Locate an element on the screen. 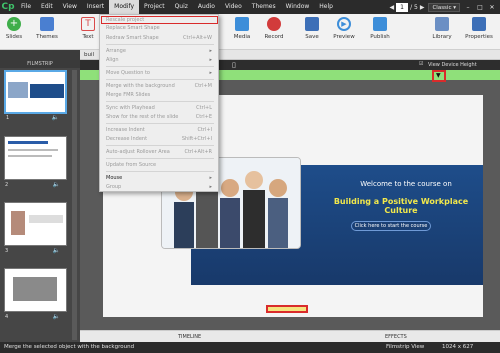 This screenshot has height=353, width=500. menu-replace-smart-shape: Replace Smart Shape is located at coordinates (133, 28).